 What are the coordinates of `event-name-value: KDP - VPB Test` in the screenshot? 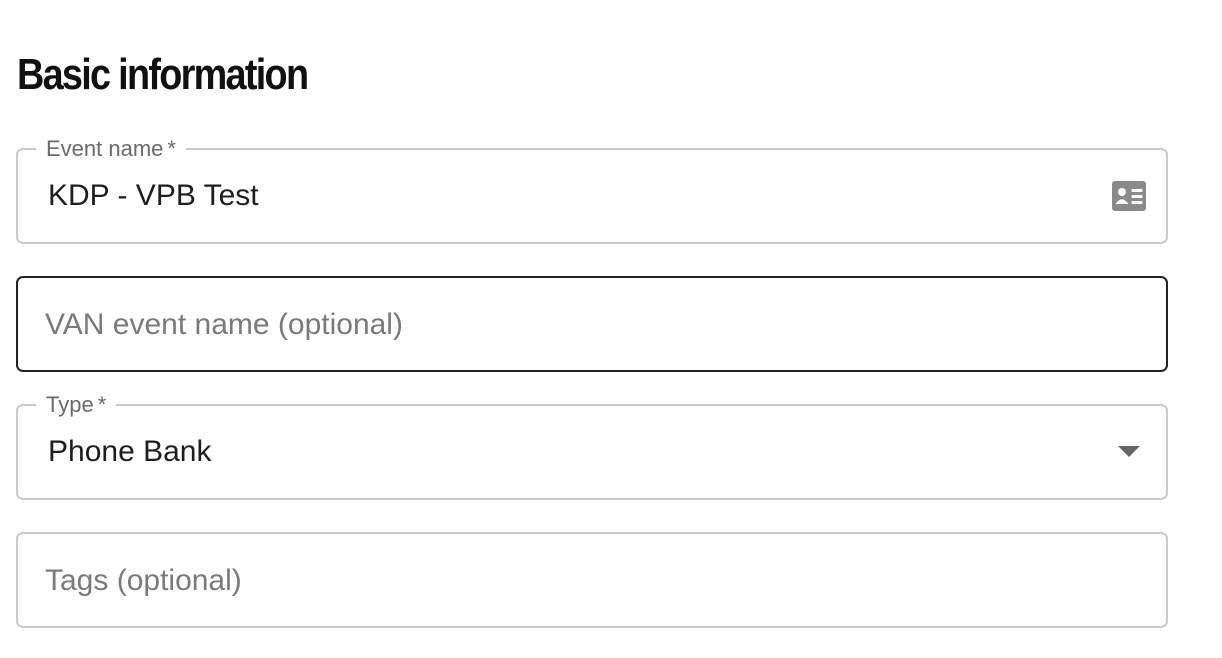 It's located at (153, 196).